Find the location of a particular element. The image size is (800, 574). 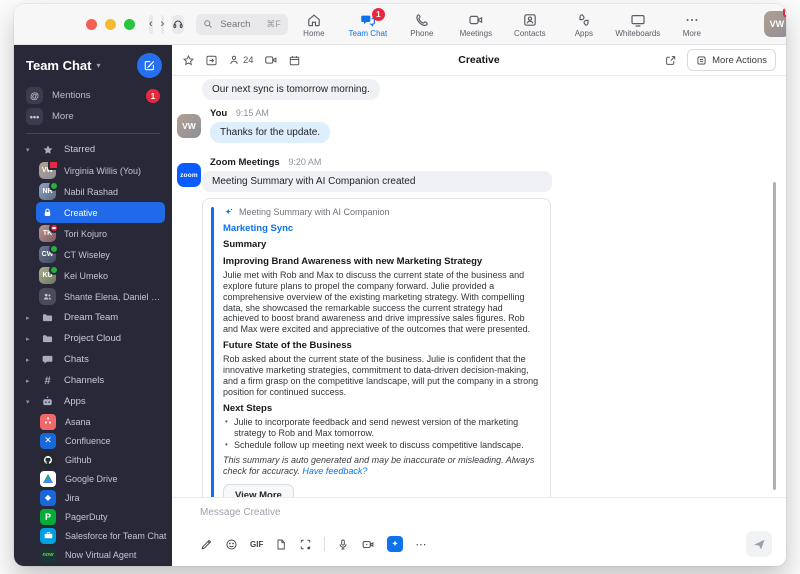

more-actions-icon is located at coordinates (701, 60).